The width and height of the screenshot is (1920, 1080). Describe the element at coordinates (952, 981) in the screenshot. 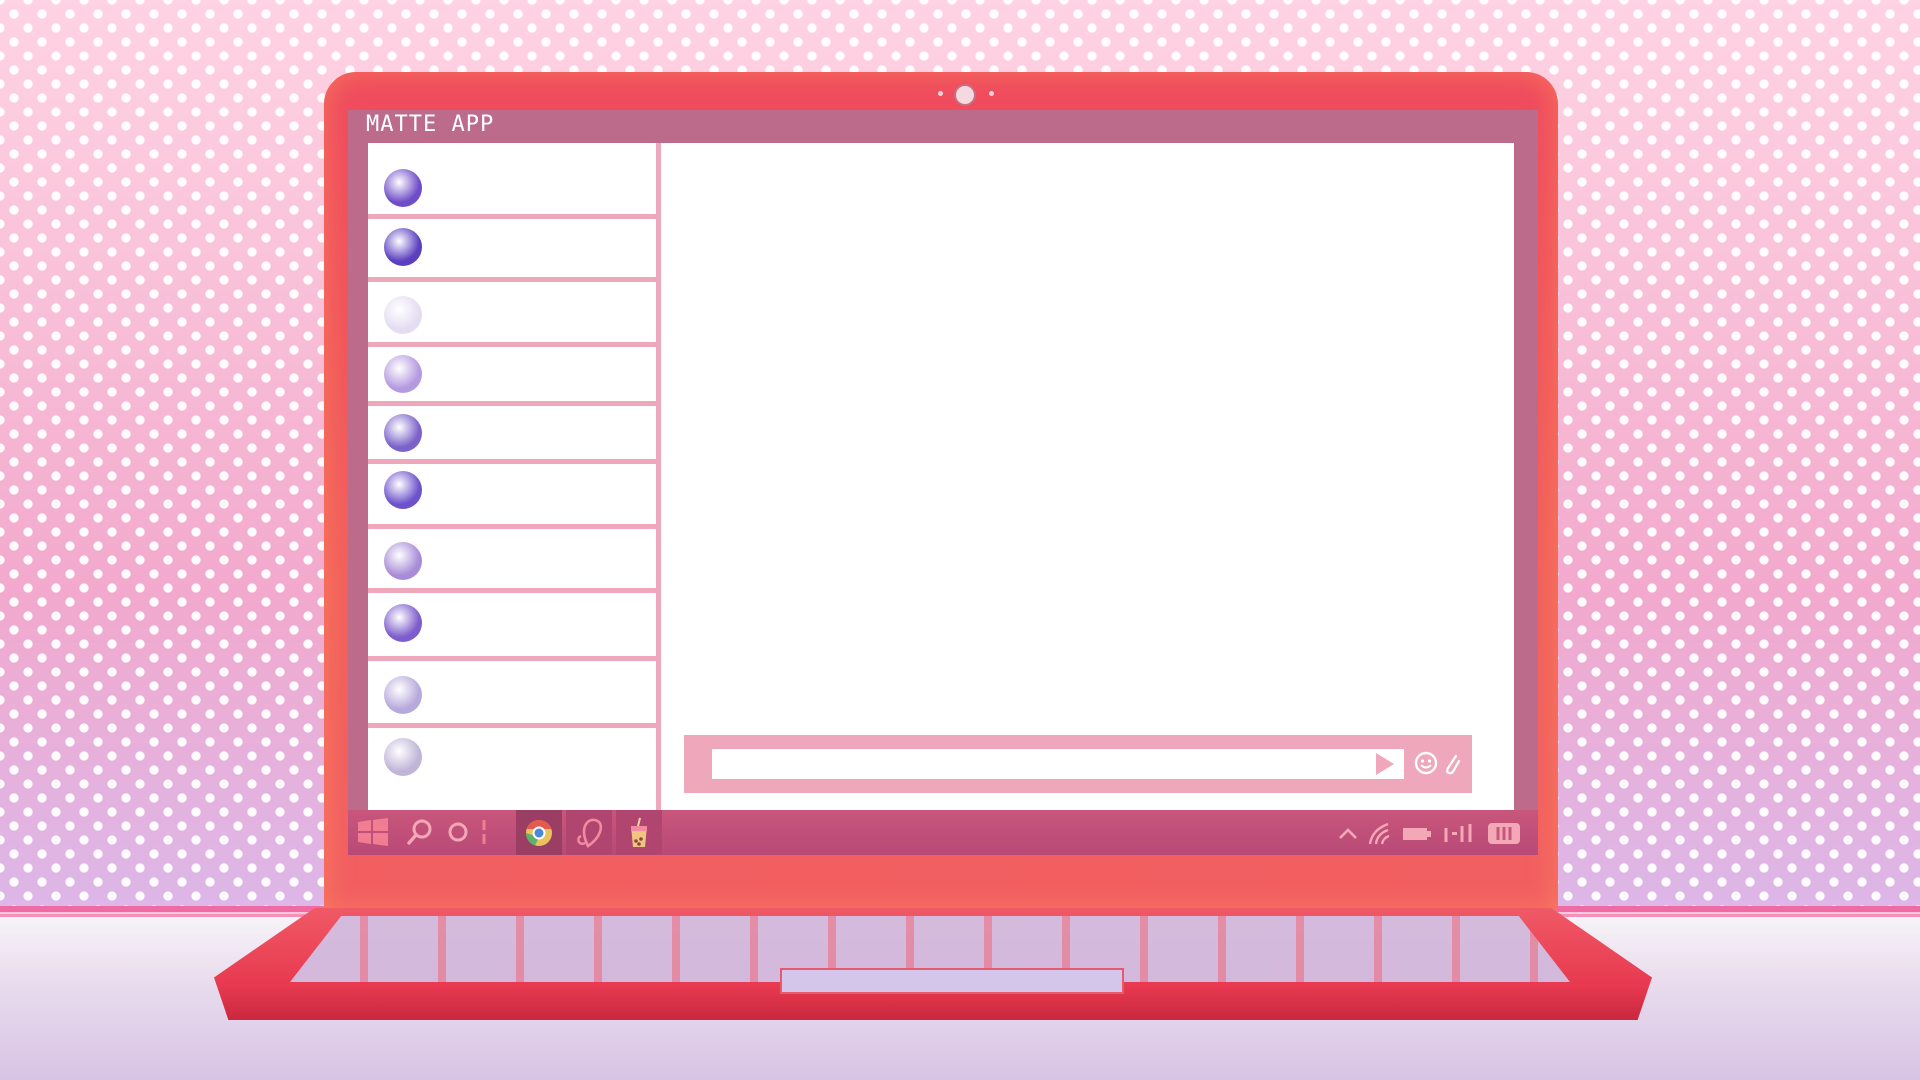

I see `trackpad` at that location.